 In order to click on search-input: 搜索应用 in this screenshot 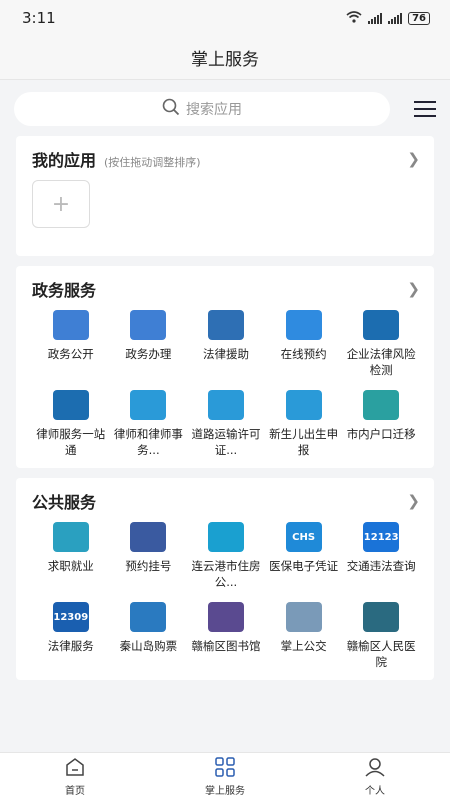, I will do `click(202, 109)`.